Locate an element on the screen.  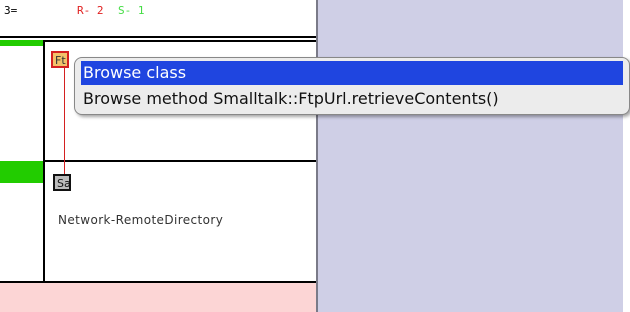
menu-item-browse-class: Browse class is located at coordinates (352, 73).